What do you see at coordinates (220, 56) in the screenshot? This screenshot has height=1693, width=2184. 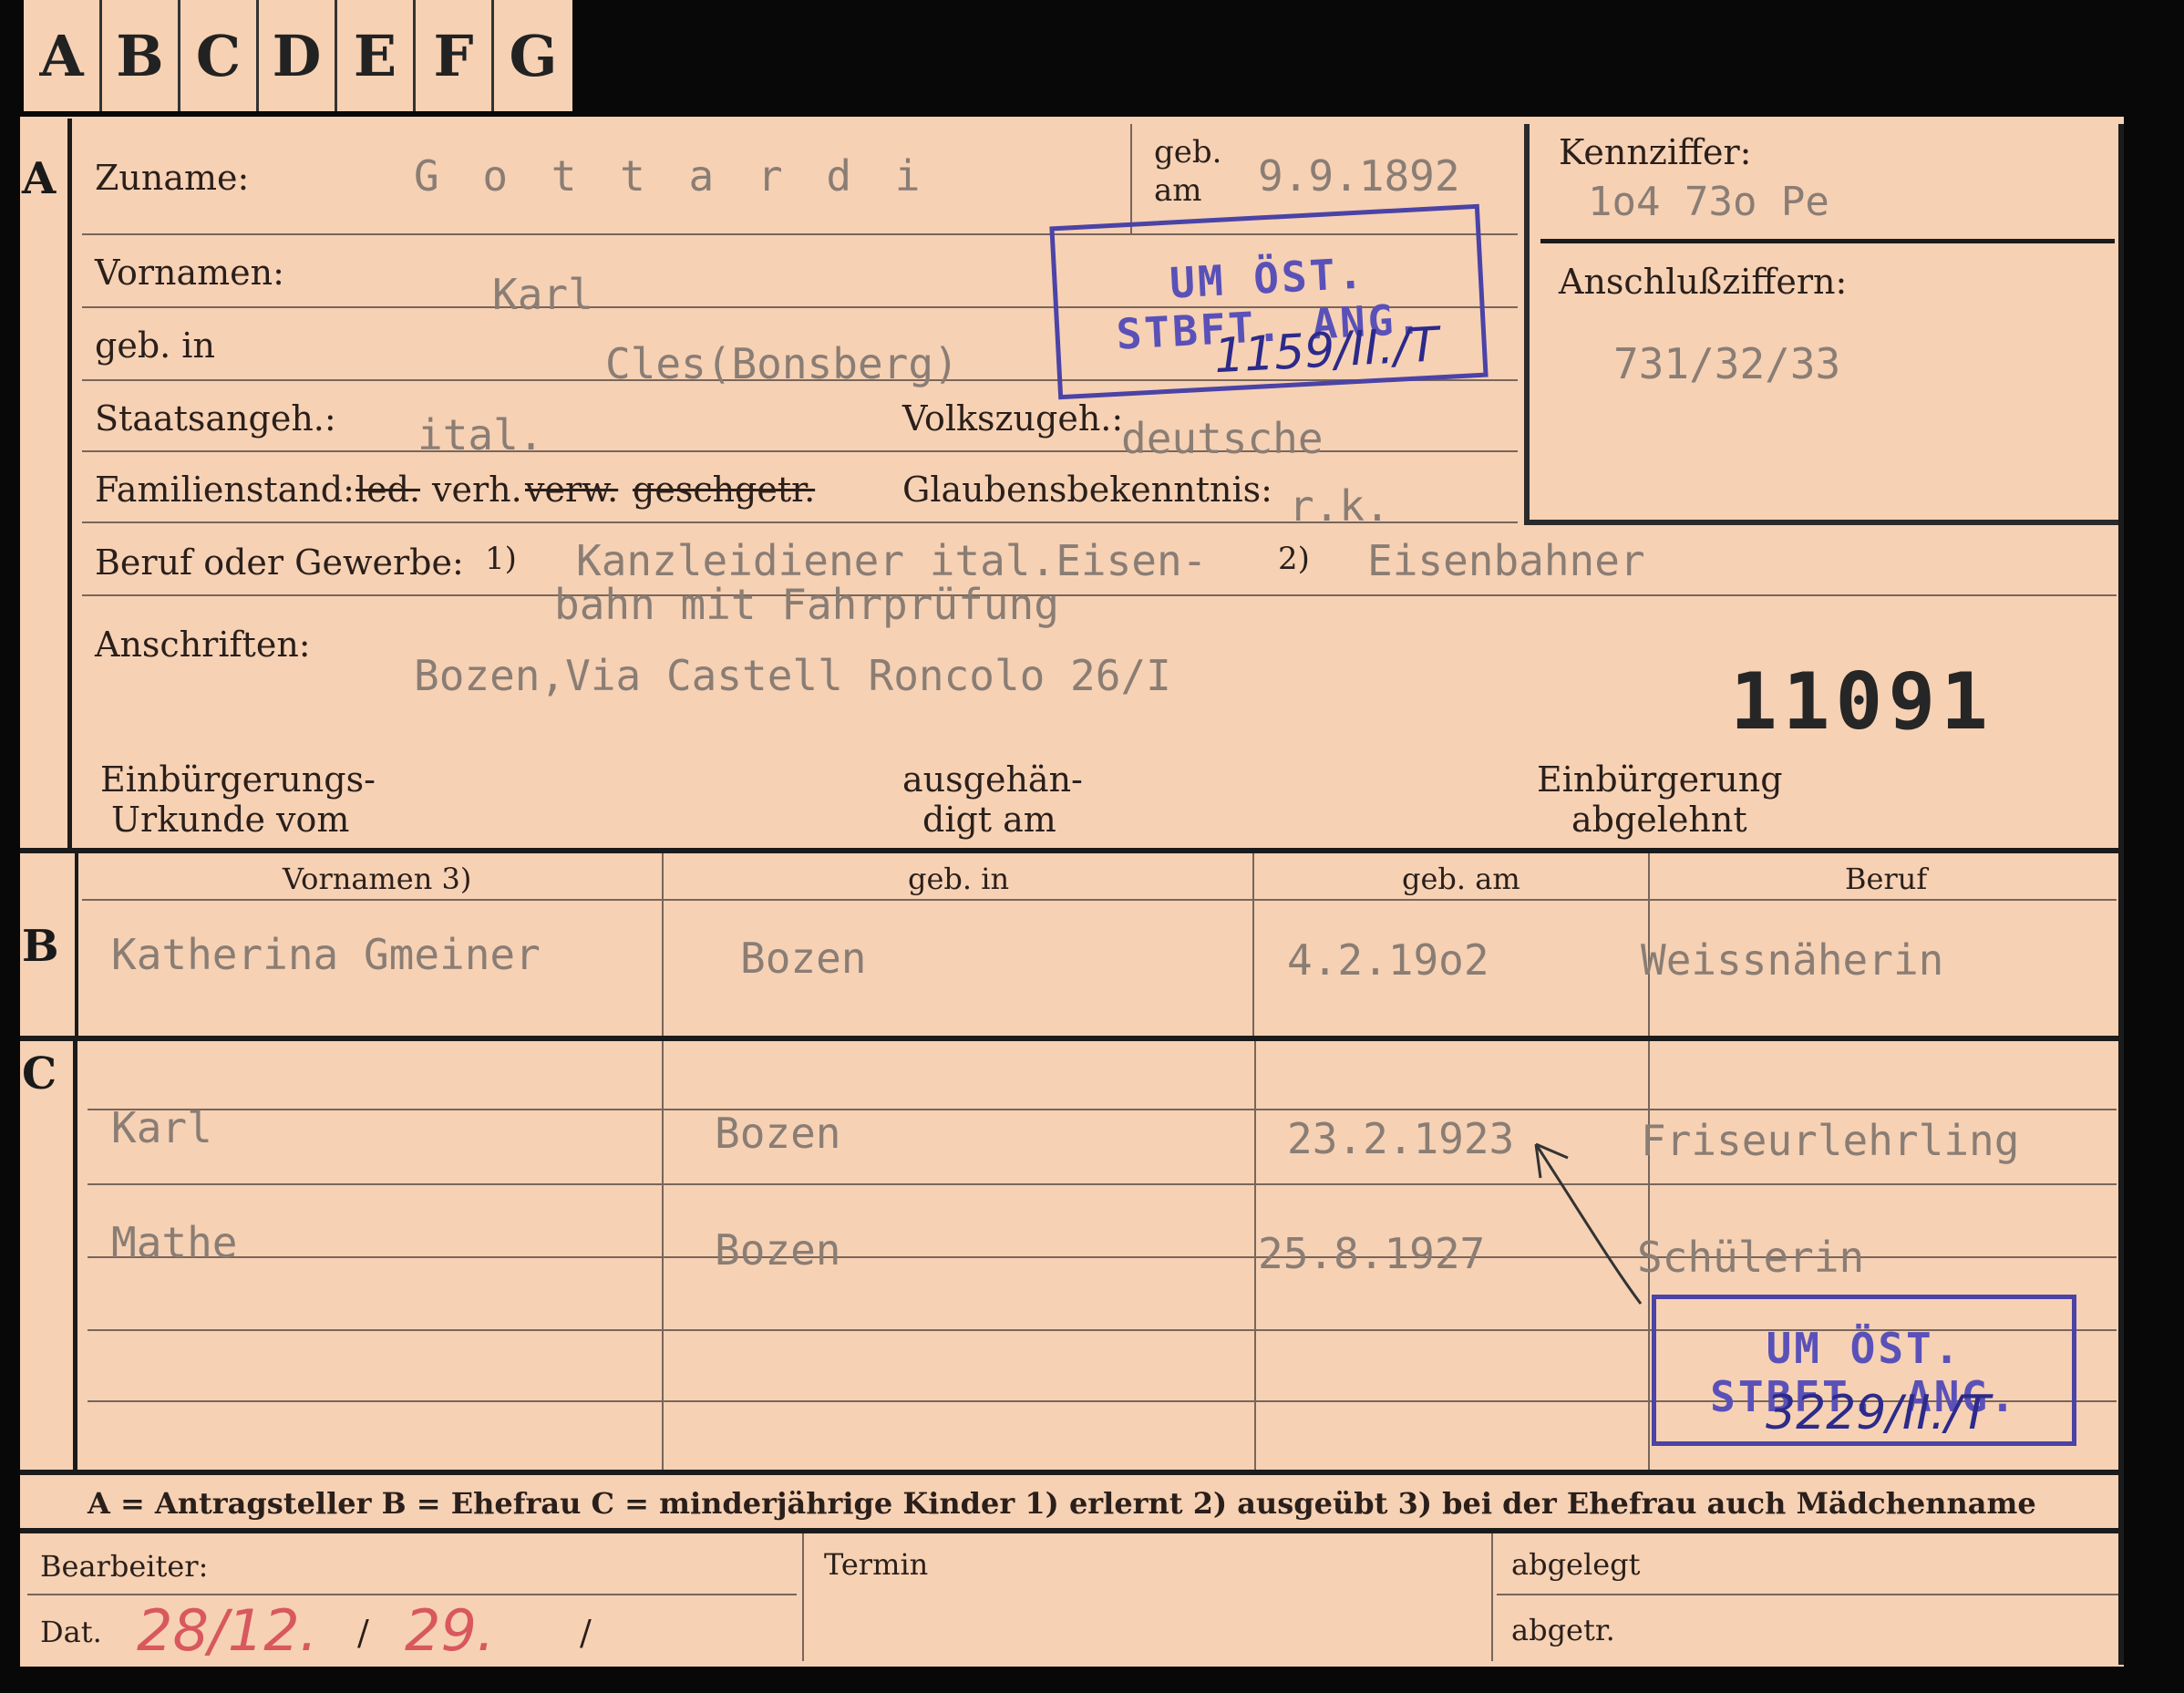 I see `tab-c: C` at bounding box center [220, 56].